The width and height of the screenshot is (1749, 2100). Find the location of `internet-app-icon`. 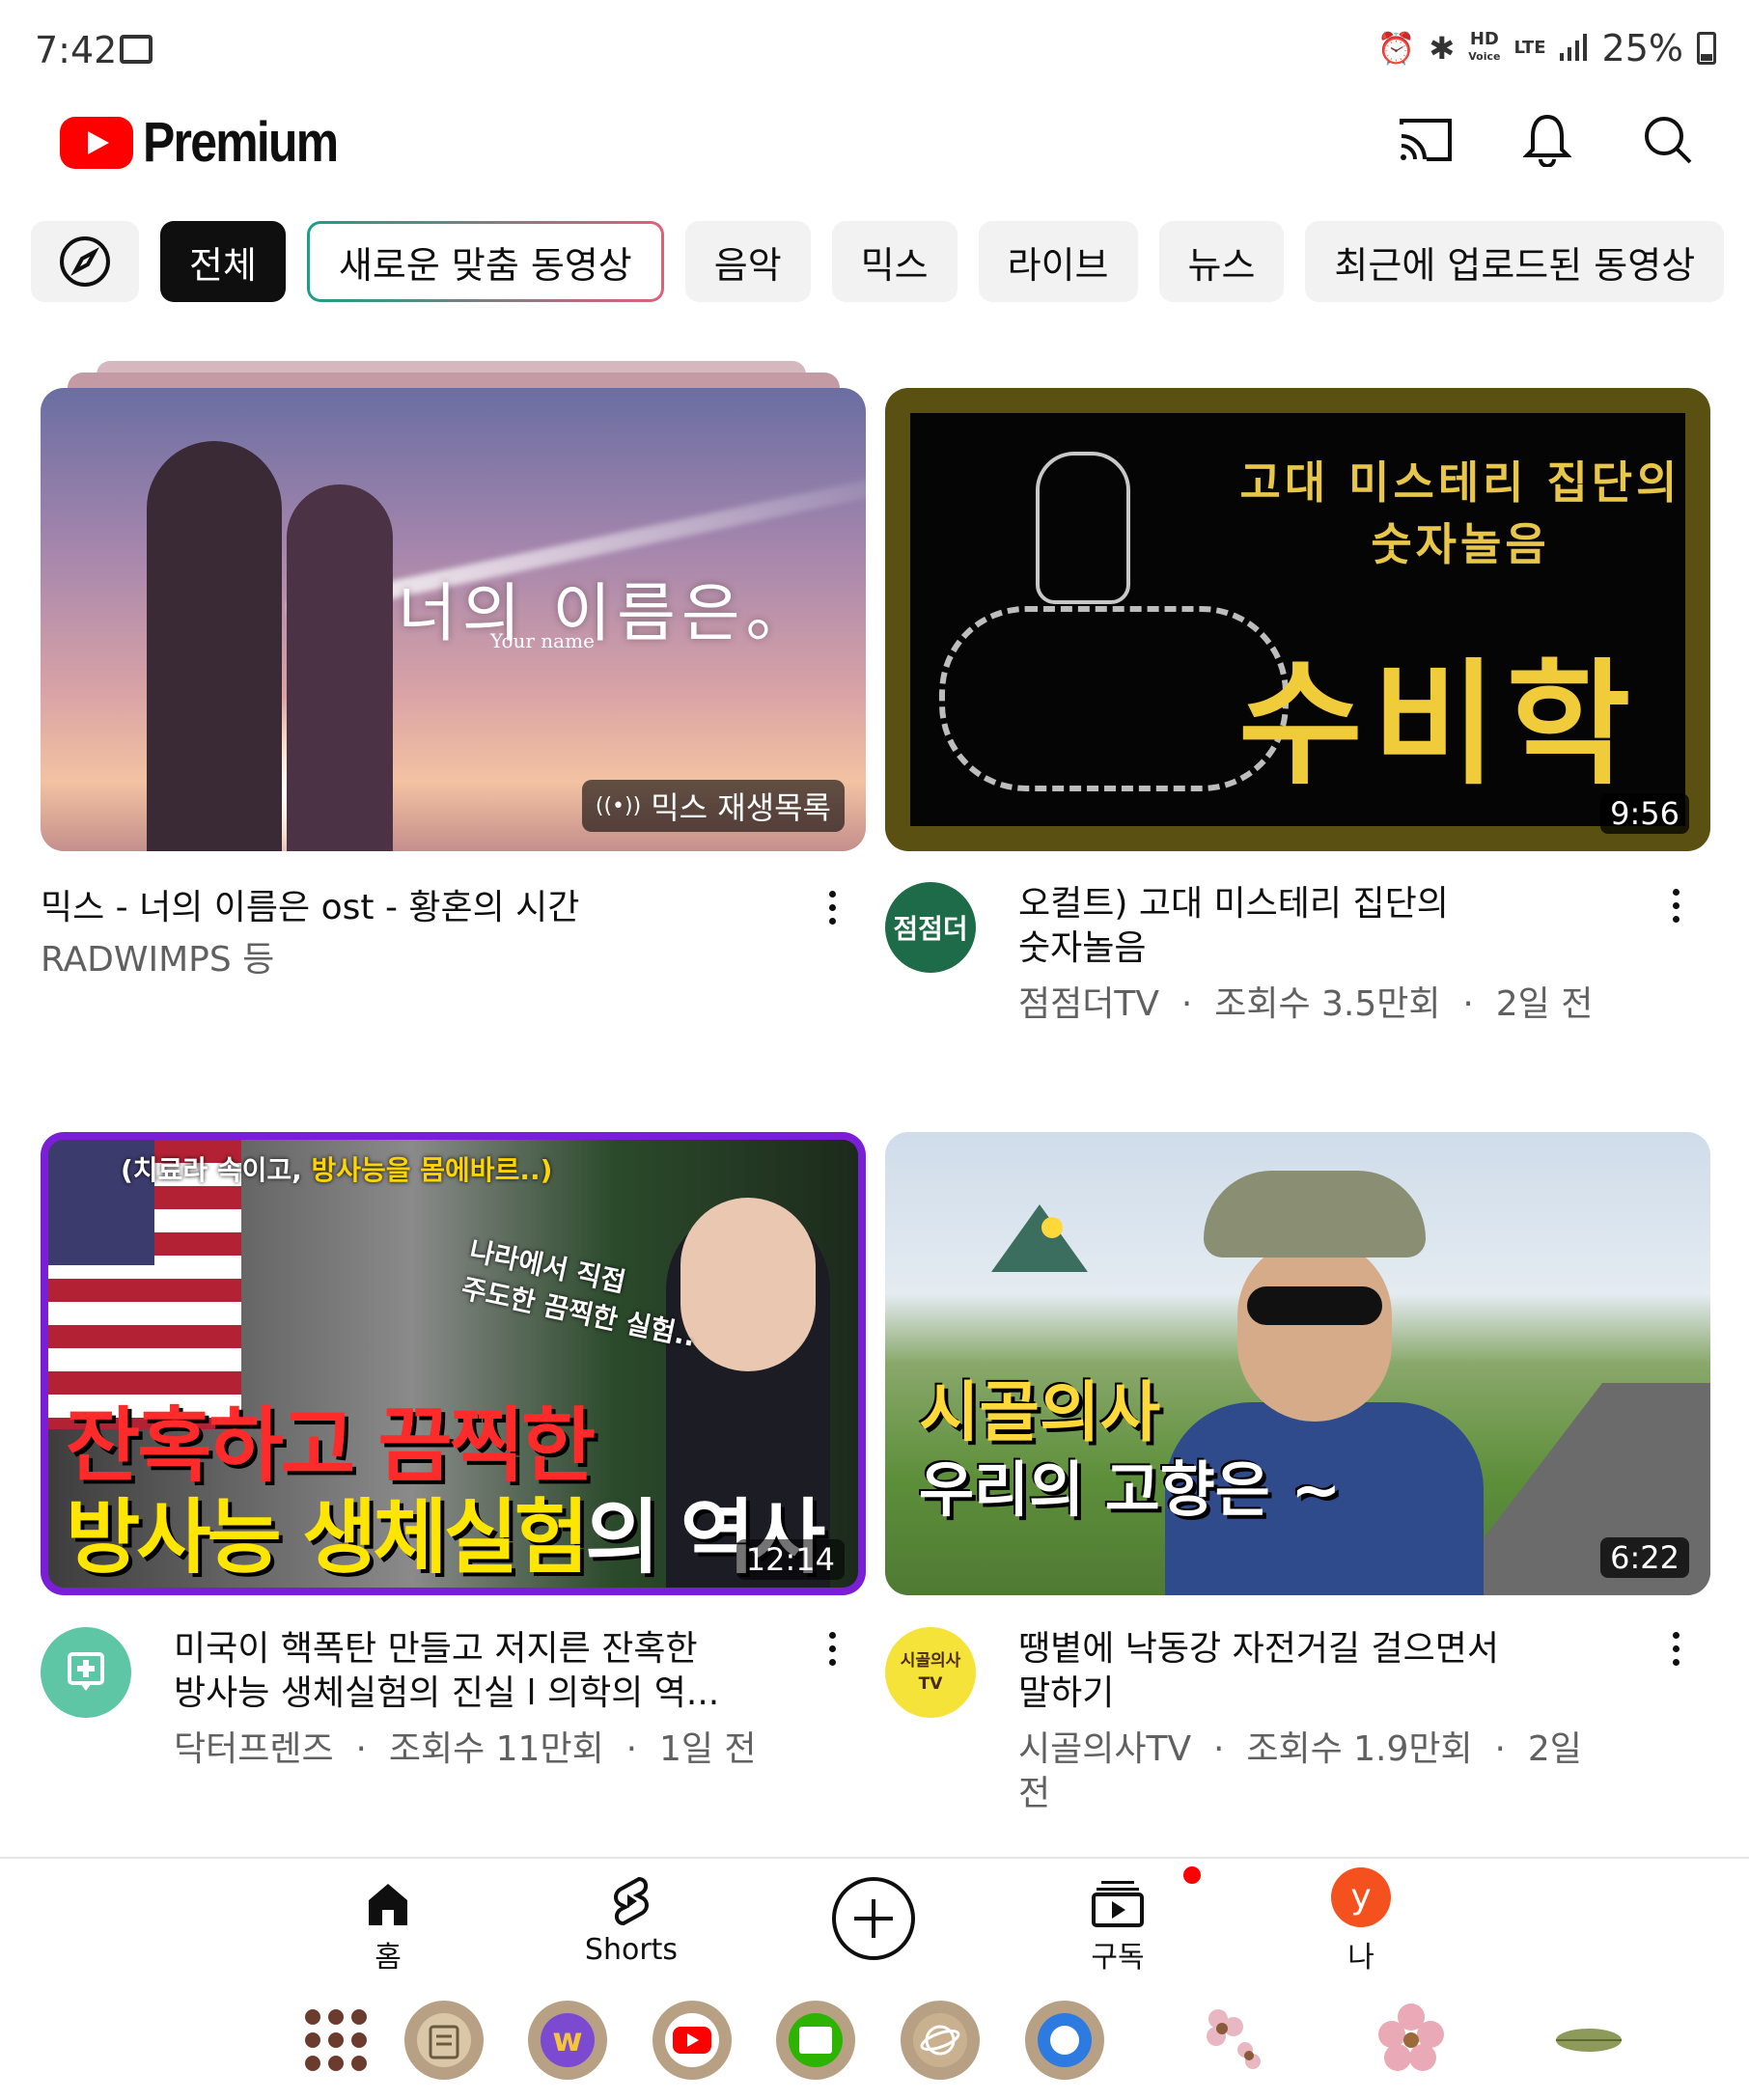

internet-app-icon is located at coordinates (940, 2040).